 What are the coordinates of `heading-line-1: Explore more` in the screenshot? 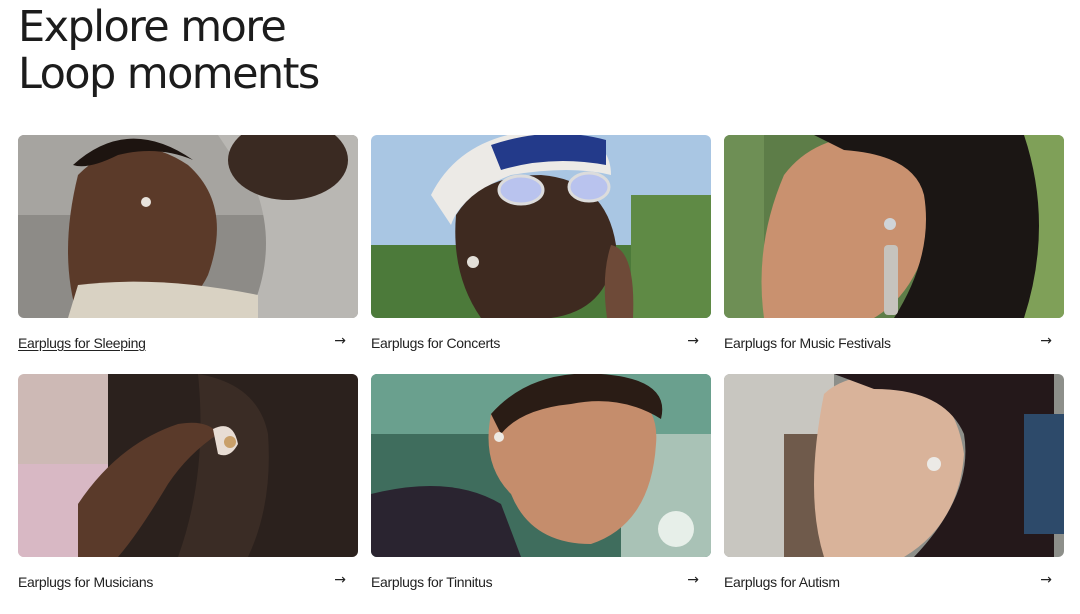 It's located at (152, 27).